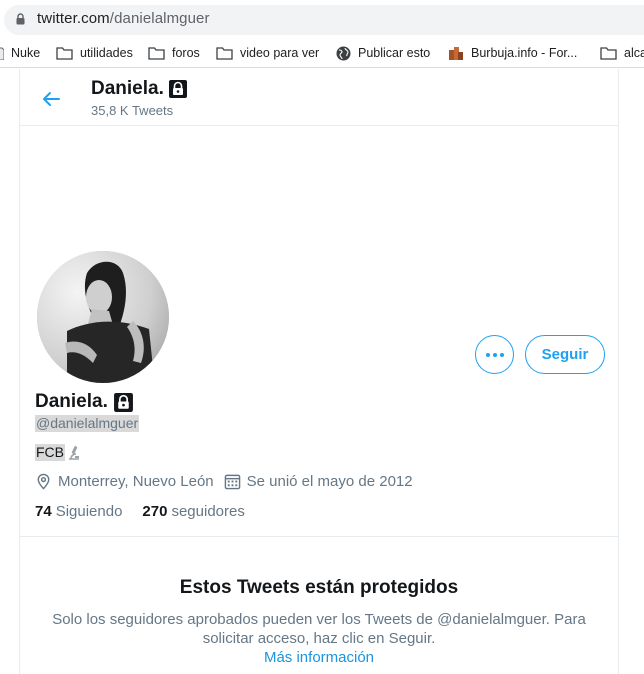 This screenshot has width=644, height=674. I want to click on bookmark-nuke: Nuke, so click(20, 53).